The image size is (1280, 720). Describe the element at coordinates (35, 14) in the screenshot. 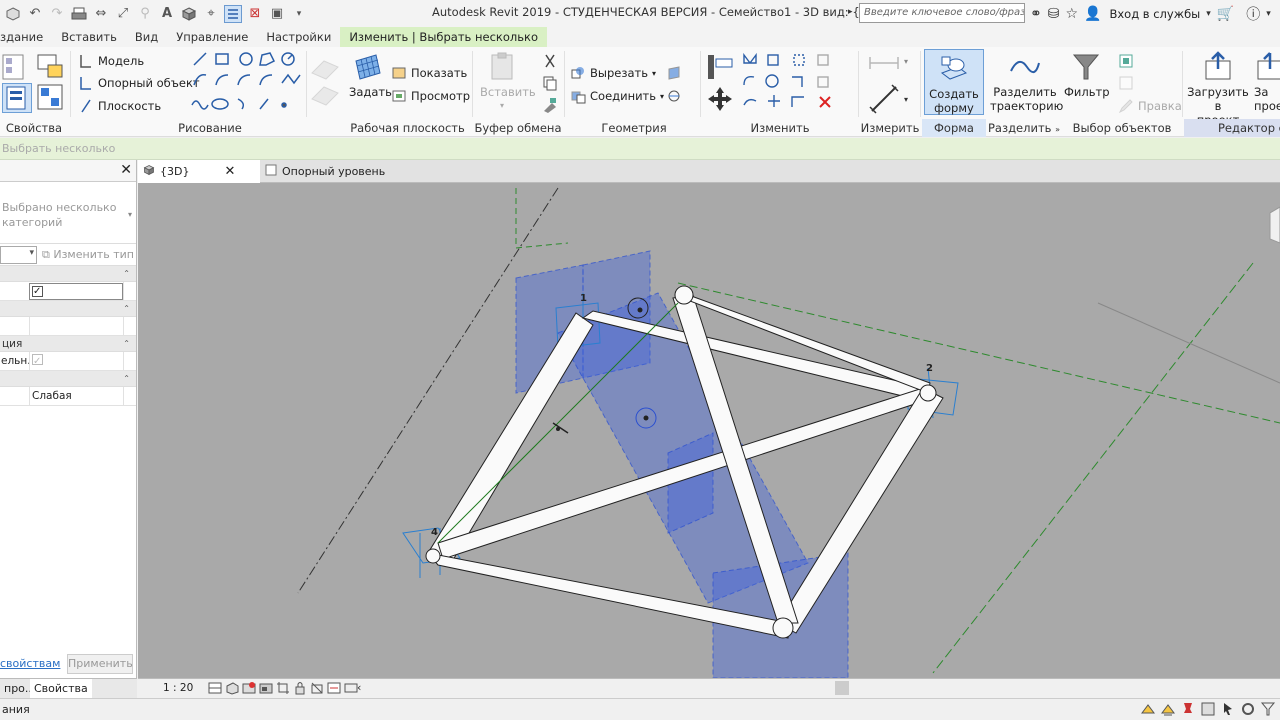

I see `undo-icon: ↶` at that location.